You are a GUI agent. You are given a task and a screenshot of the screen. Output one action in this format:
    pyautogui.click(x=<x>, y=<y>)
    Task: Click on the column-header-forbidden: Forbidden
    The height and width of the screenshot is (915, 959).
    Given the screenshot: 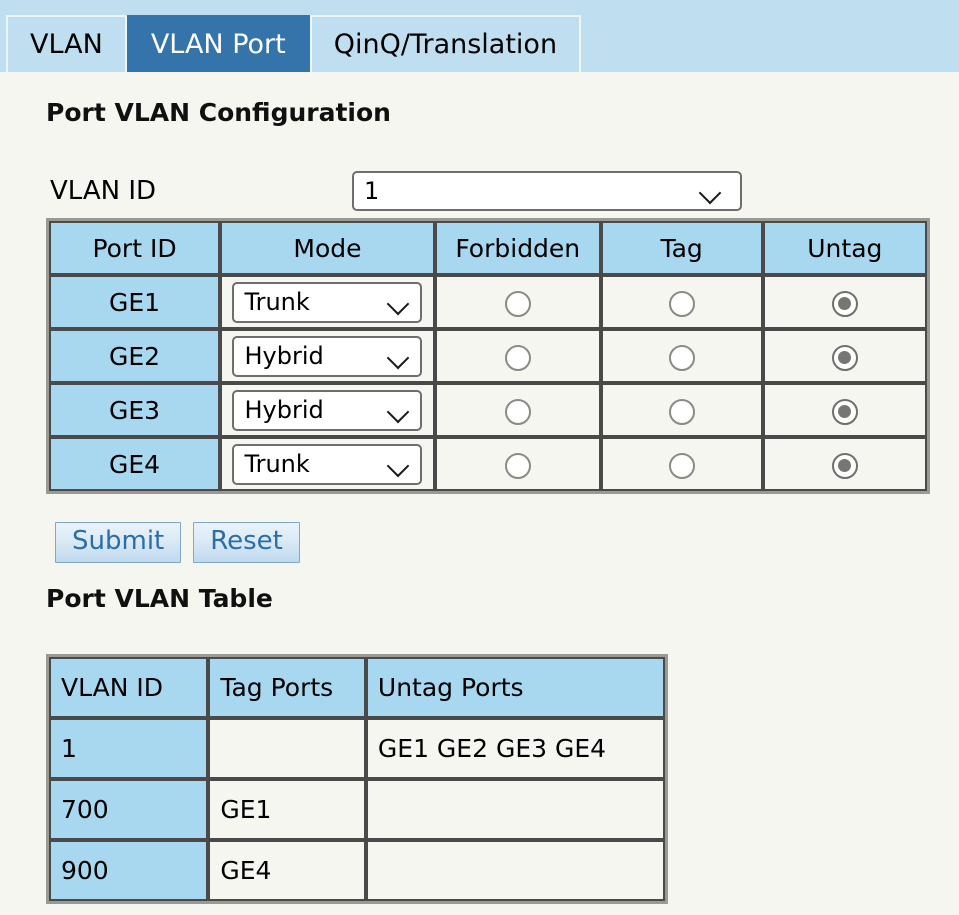 What is the action you would take?
    pyautogui.click(x=517, y=248)
    